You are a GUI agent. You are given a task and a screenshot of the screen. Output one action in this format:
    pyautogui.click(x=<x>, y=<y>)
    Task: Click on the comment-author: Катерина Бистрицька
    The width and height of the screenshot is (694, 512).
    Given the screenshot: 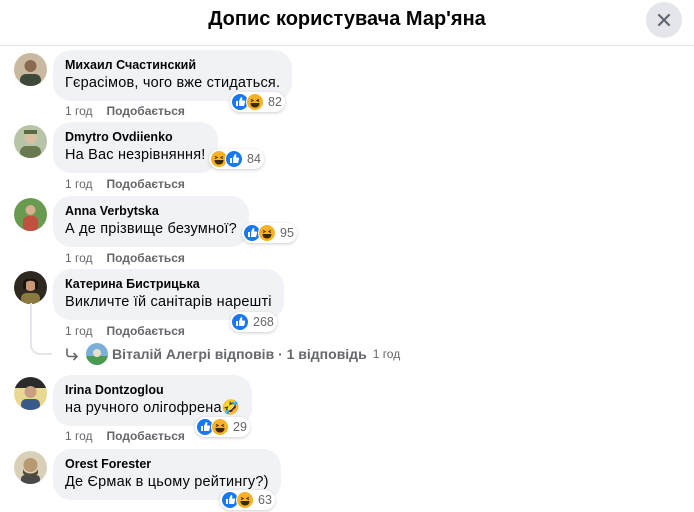 What is the action you would take?
    pyautogui.click(x=168, y=284)
    